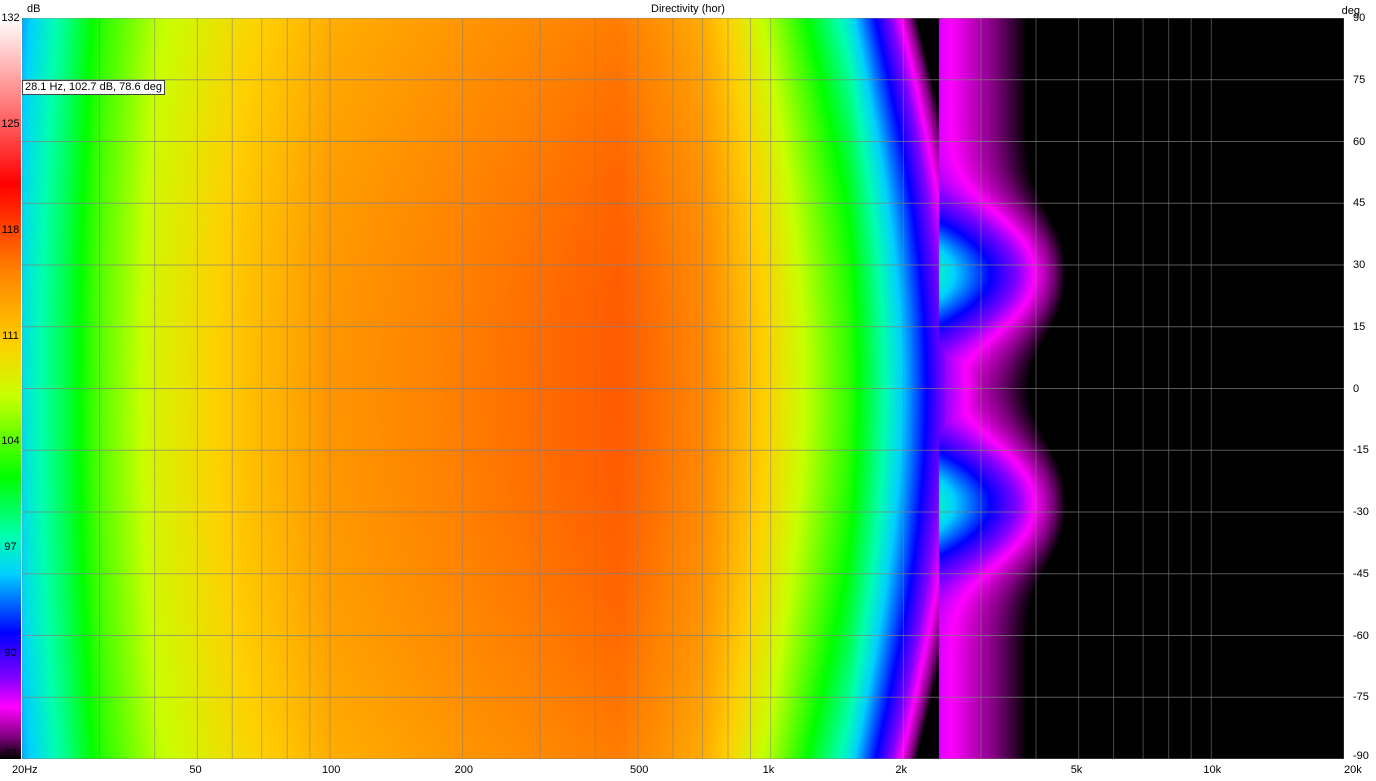  I want to click on cursor-readout: 28.1 Hz, 102.7 dB, 78.6 deg, so click(93, 87).